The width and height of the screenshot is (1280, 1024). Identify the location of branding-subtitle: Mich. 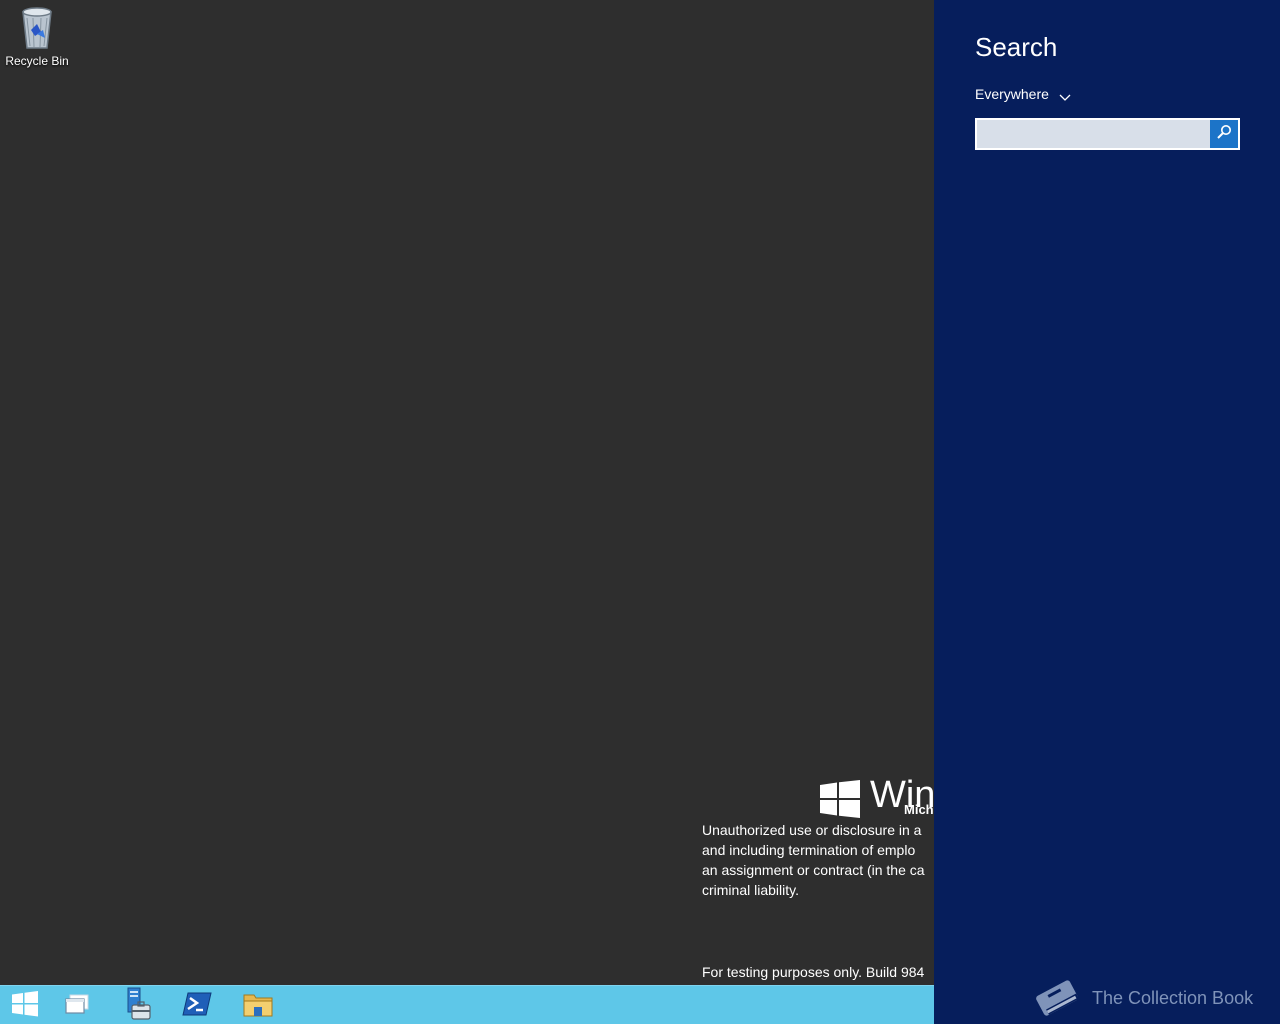
(919, 809).